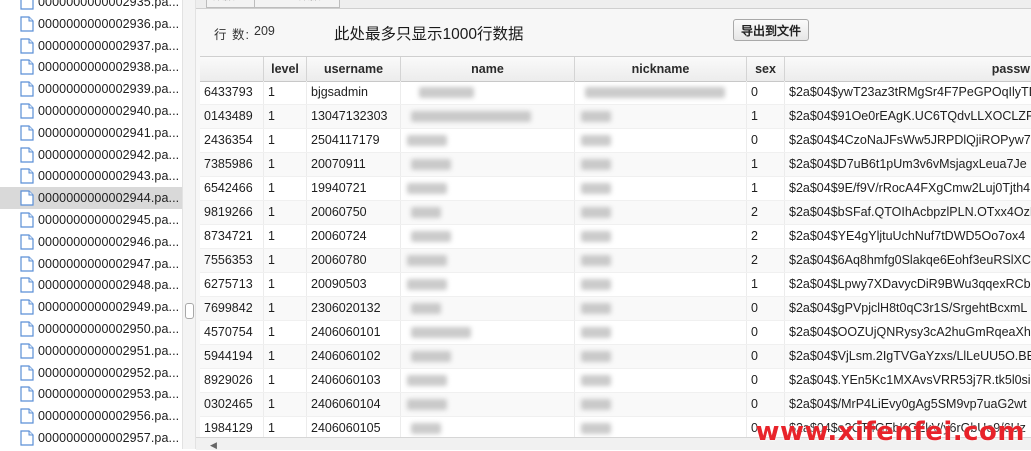  What do you see at coordinates (908, 356) in the screenshot?
I see `password-cell: $2a$04$VjLsm.2IgTVGaYzxs/LlLeUU5O.BEa` at bounding box center [908, 356].